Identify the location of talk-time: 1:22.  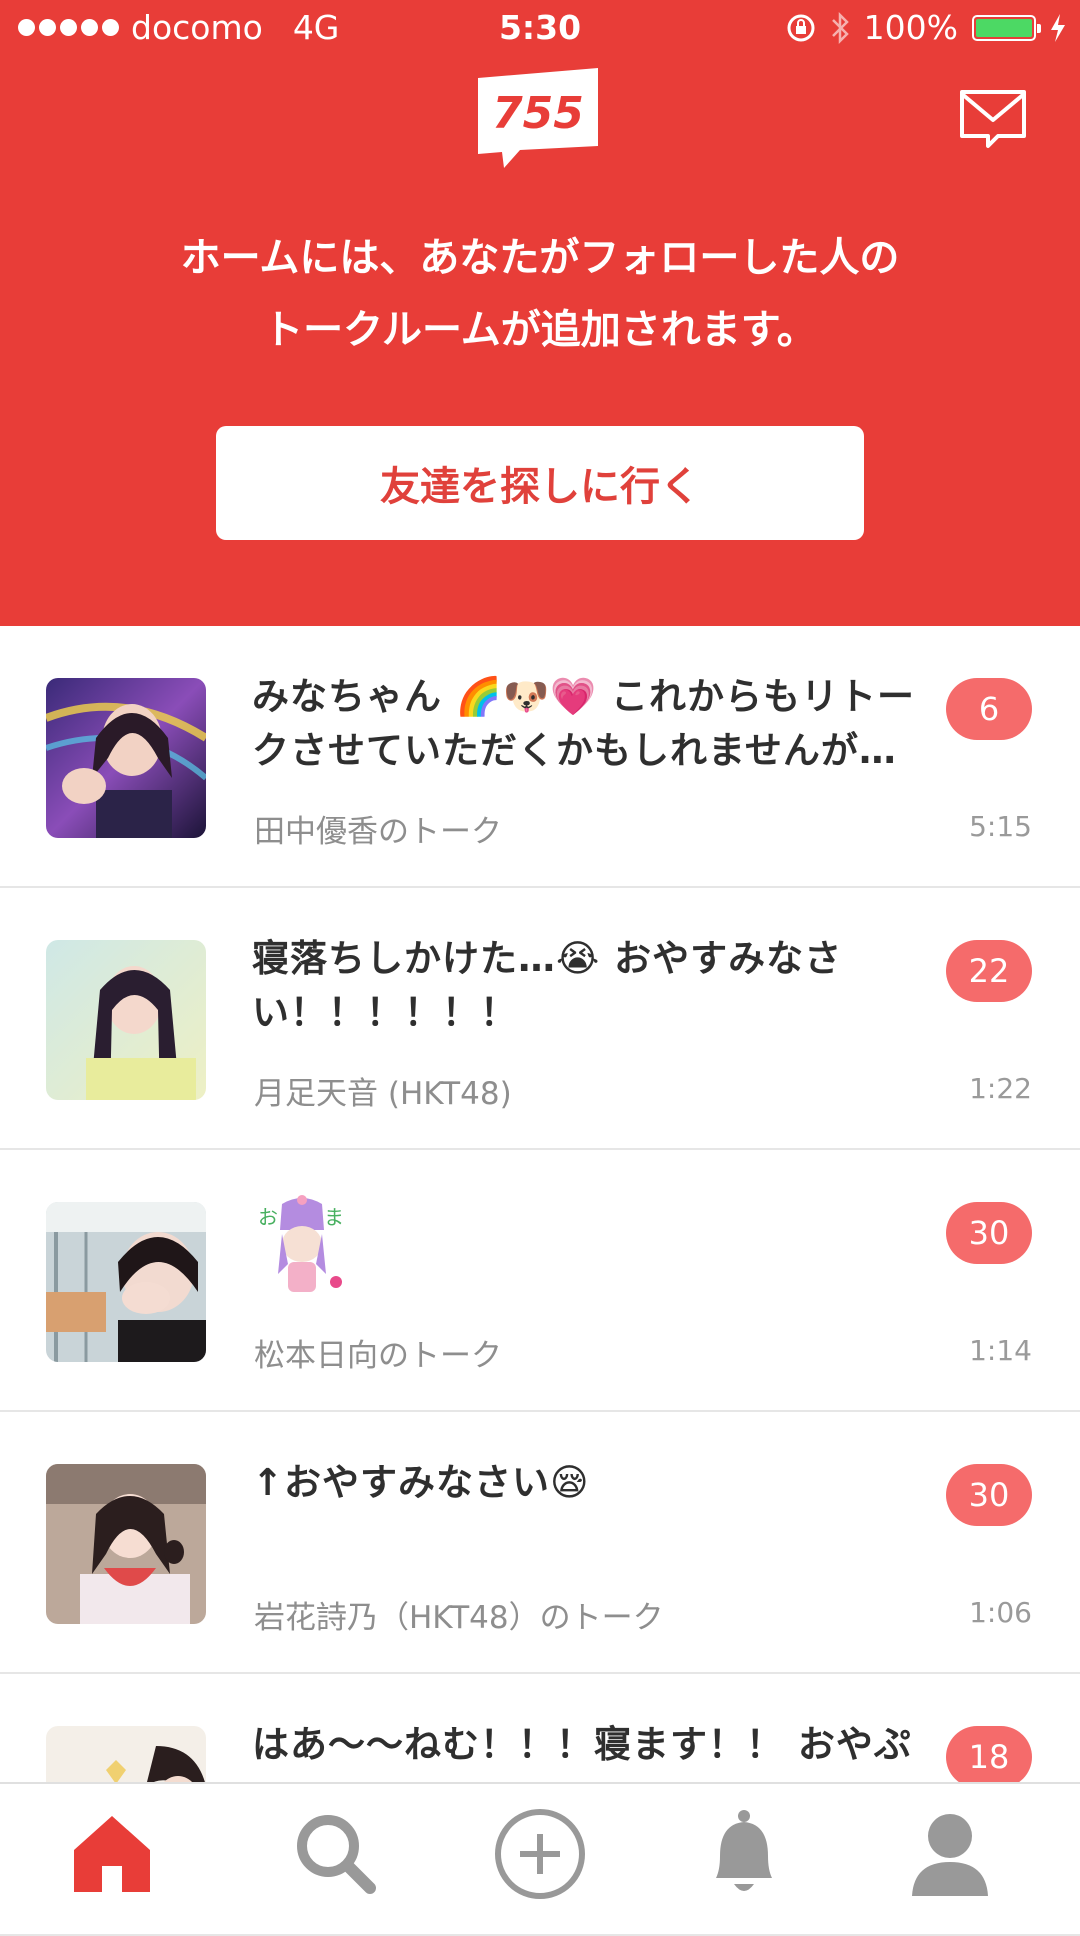
(1000, 1088).